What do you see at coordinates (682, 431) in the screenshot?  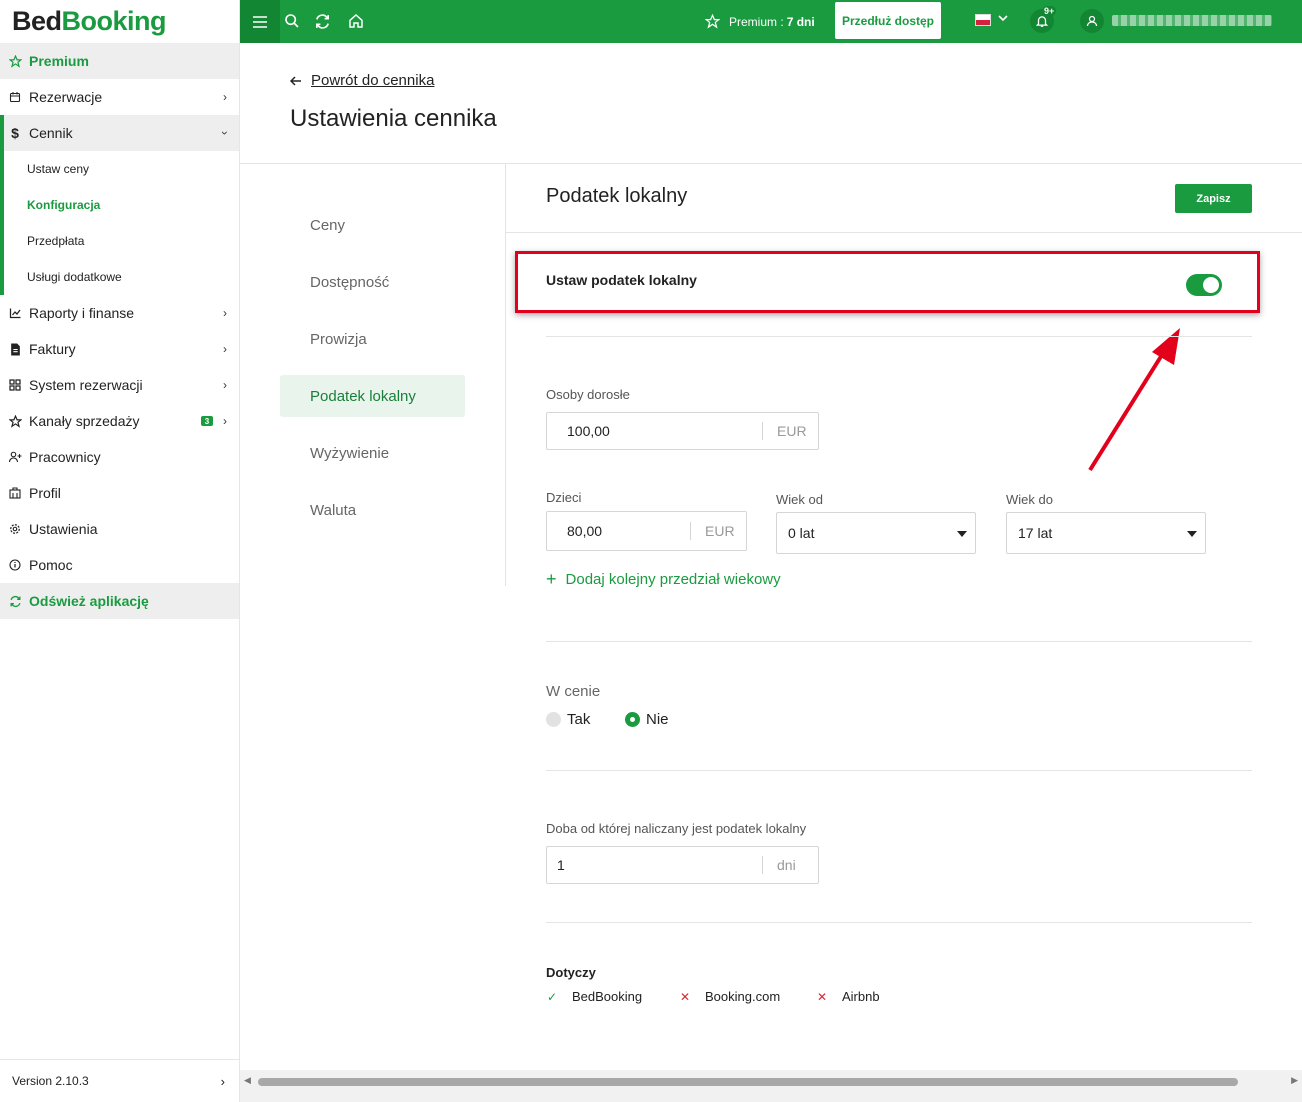 I see `adults-tax-input: 100,00 EUR` at bounding box center [682, 431].